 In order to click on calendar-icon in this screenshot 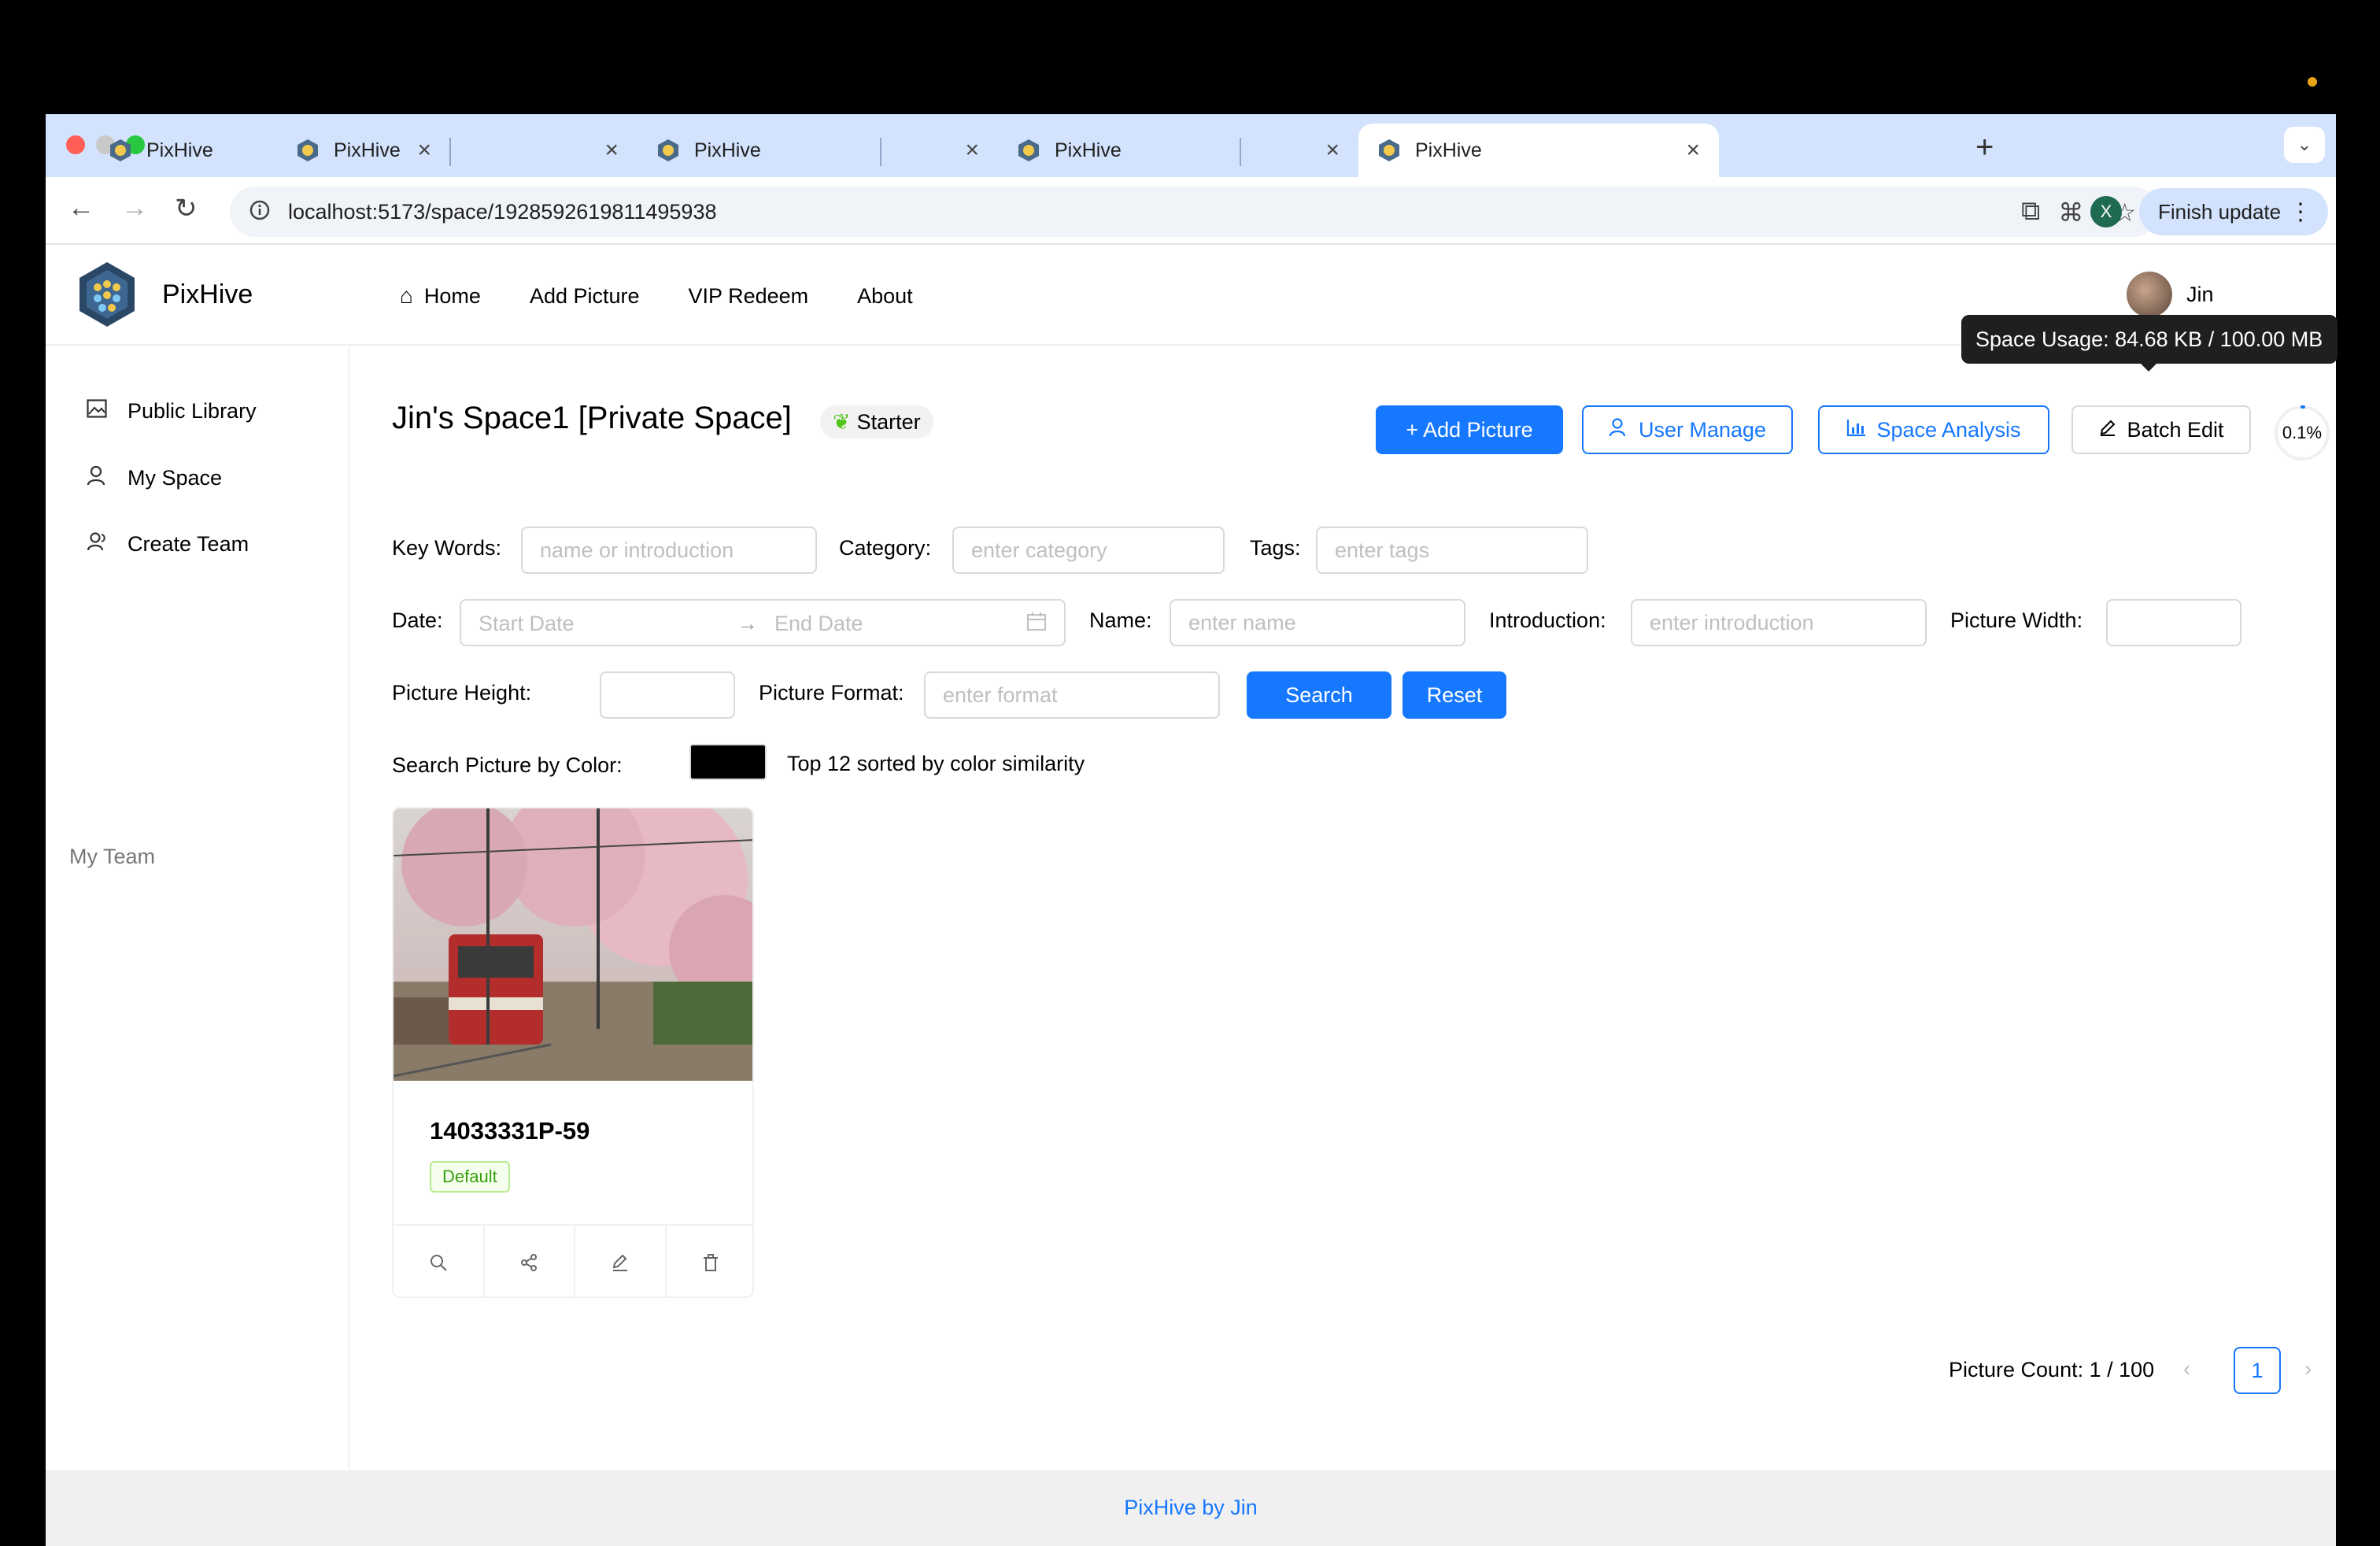, I will do `click(1036, 625)`.